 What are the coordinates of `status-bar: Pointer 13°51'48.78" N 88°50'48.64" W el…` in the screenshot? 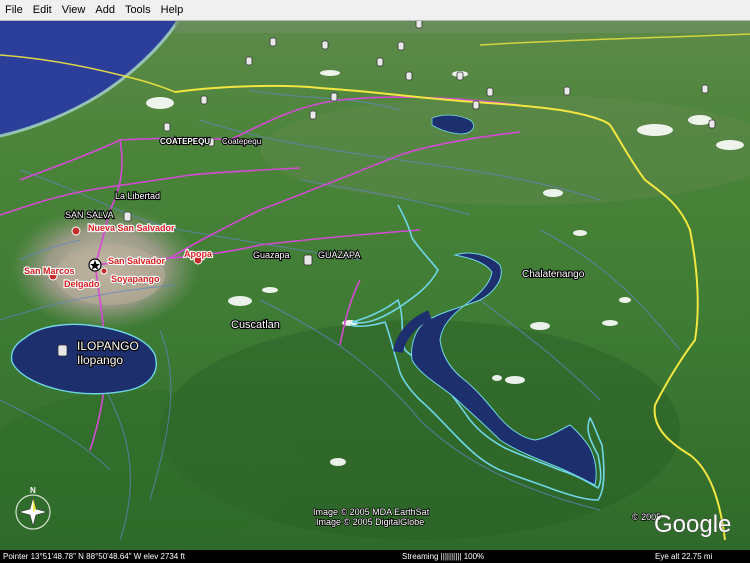 It's located at (375, 556).